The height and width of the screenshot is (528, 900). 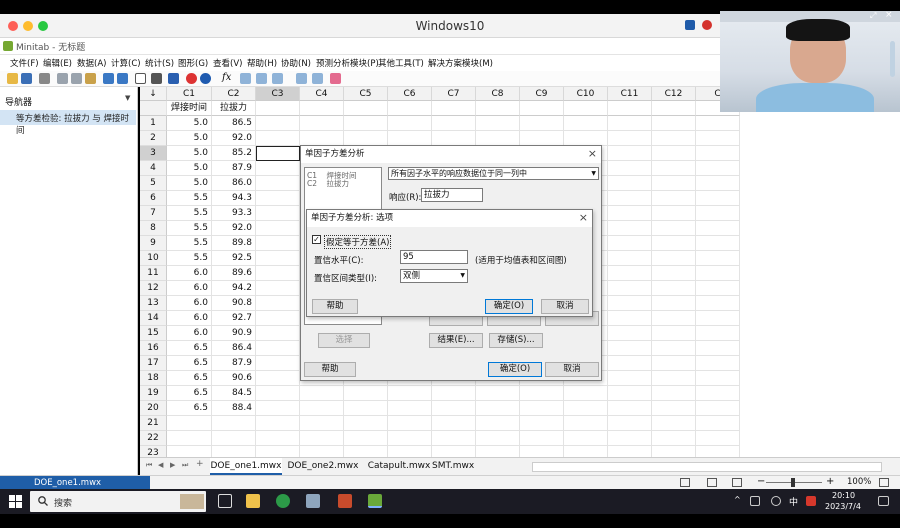 What do you see at coordinates (707, 467) in the screenshot?
I see `horizontal-scrollbar` at bounding box center [707, 467].